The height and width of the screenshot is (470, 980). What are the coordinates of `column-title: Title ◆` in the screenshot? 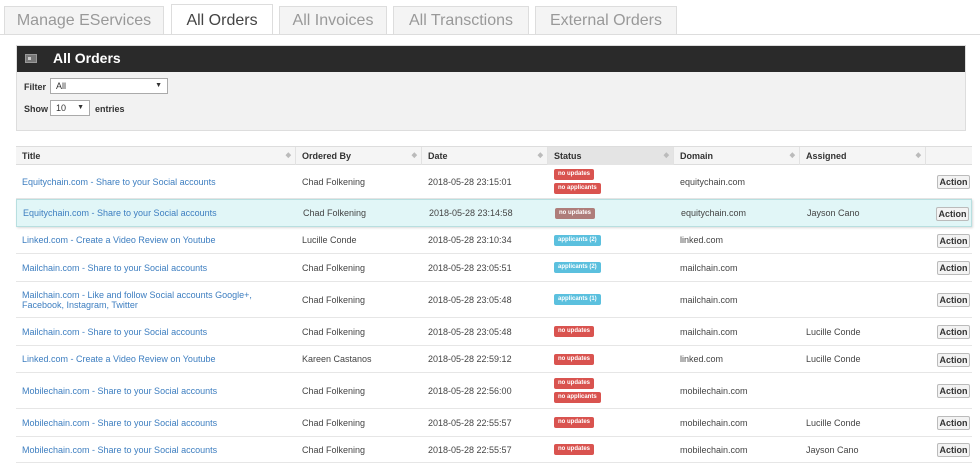 It's located at (156, 156).